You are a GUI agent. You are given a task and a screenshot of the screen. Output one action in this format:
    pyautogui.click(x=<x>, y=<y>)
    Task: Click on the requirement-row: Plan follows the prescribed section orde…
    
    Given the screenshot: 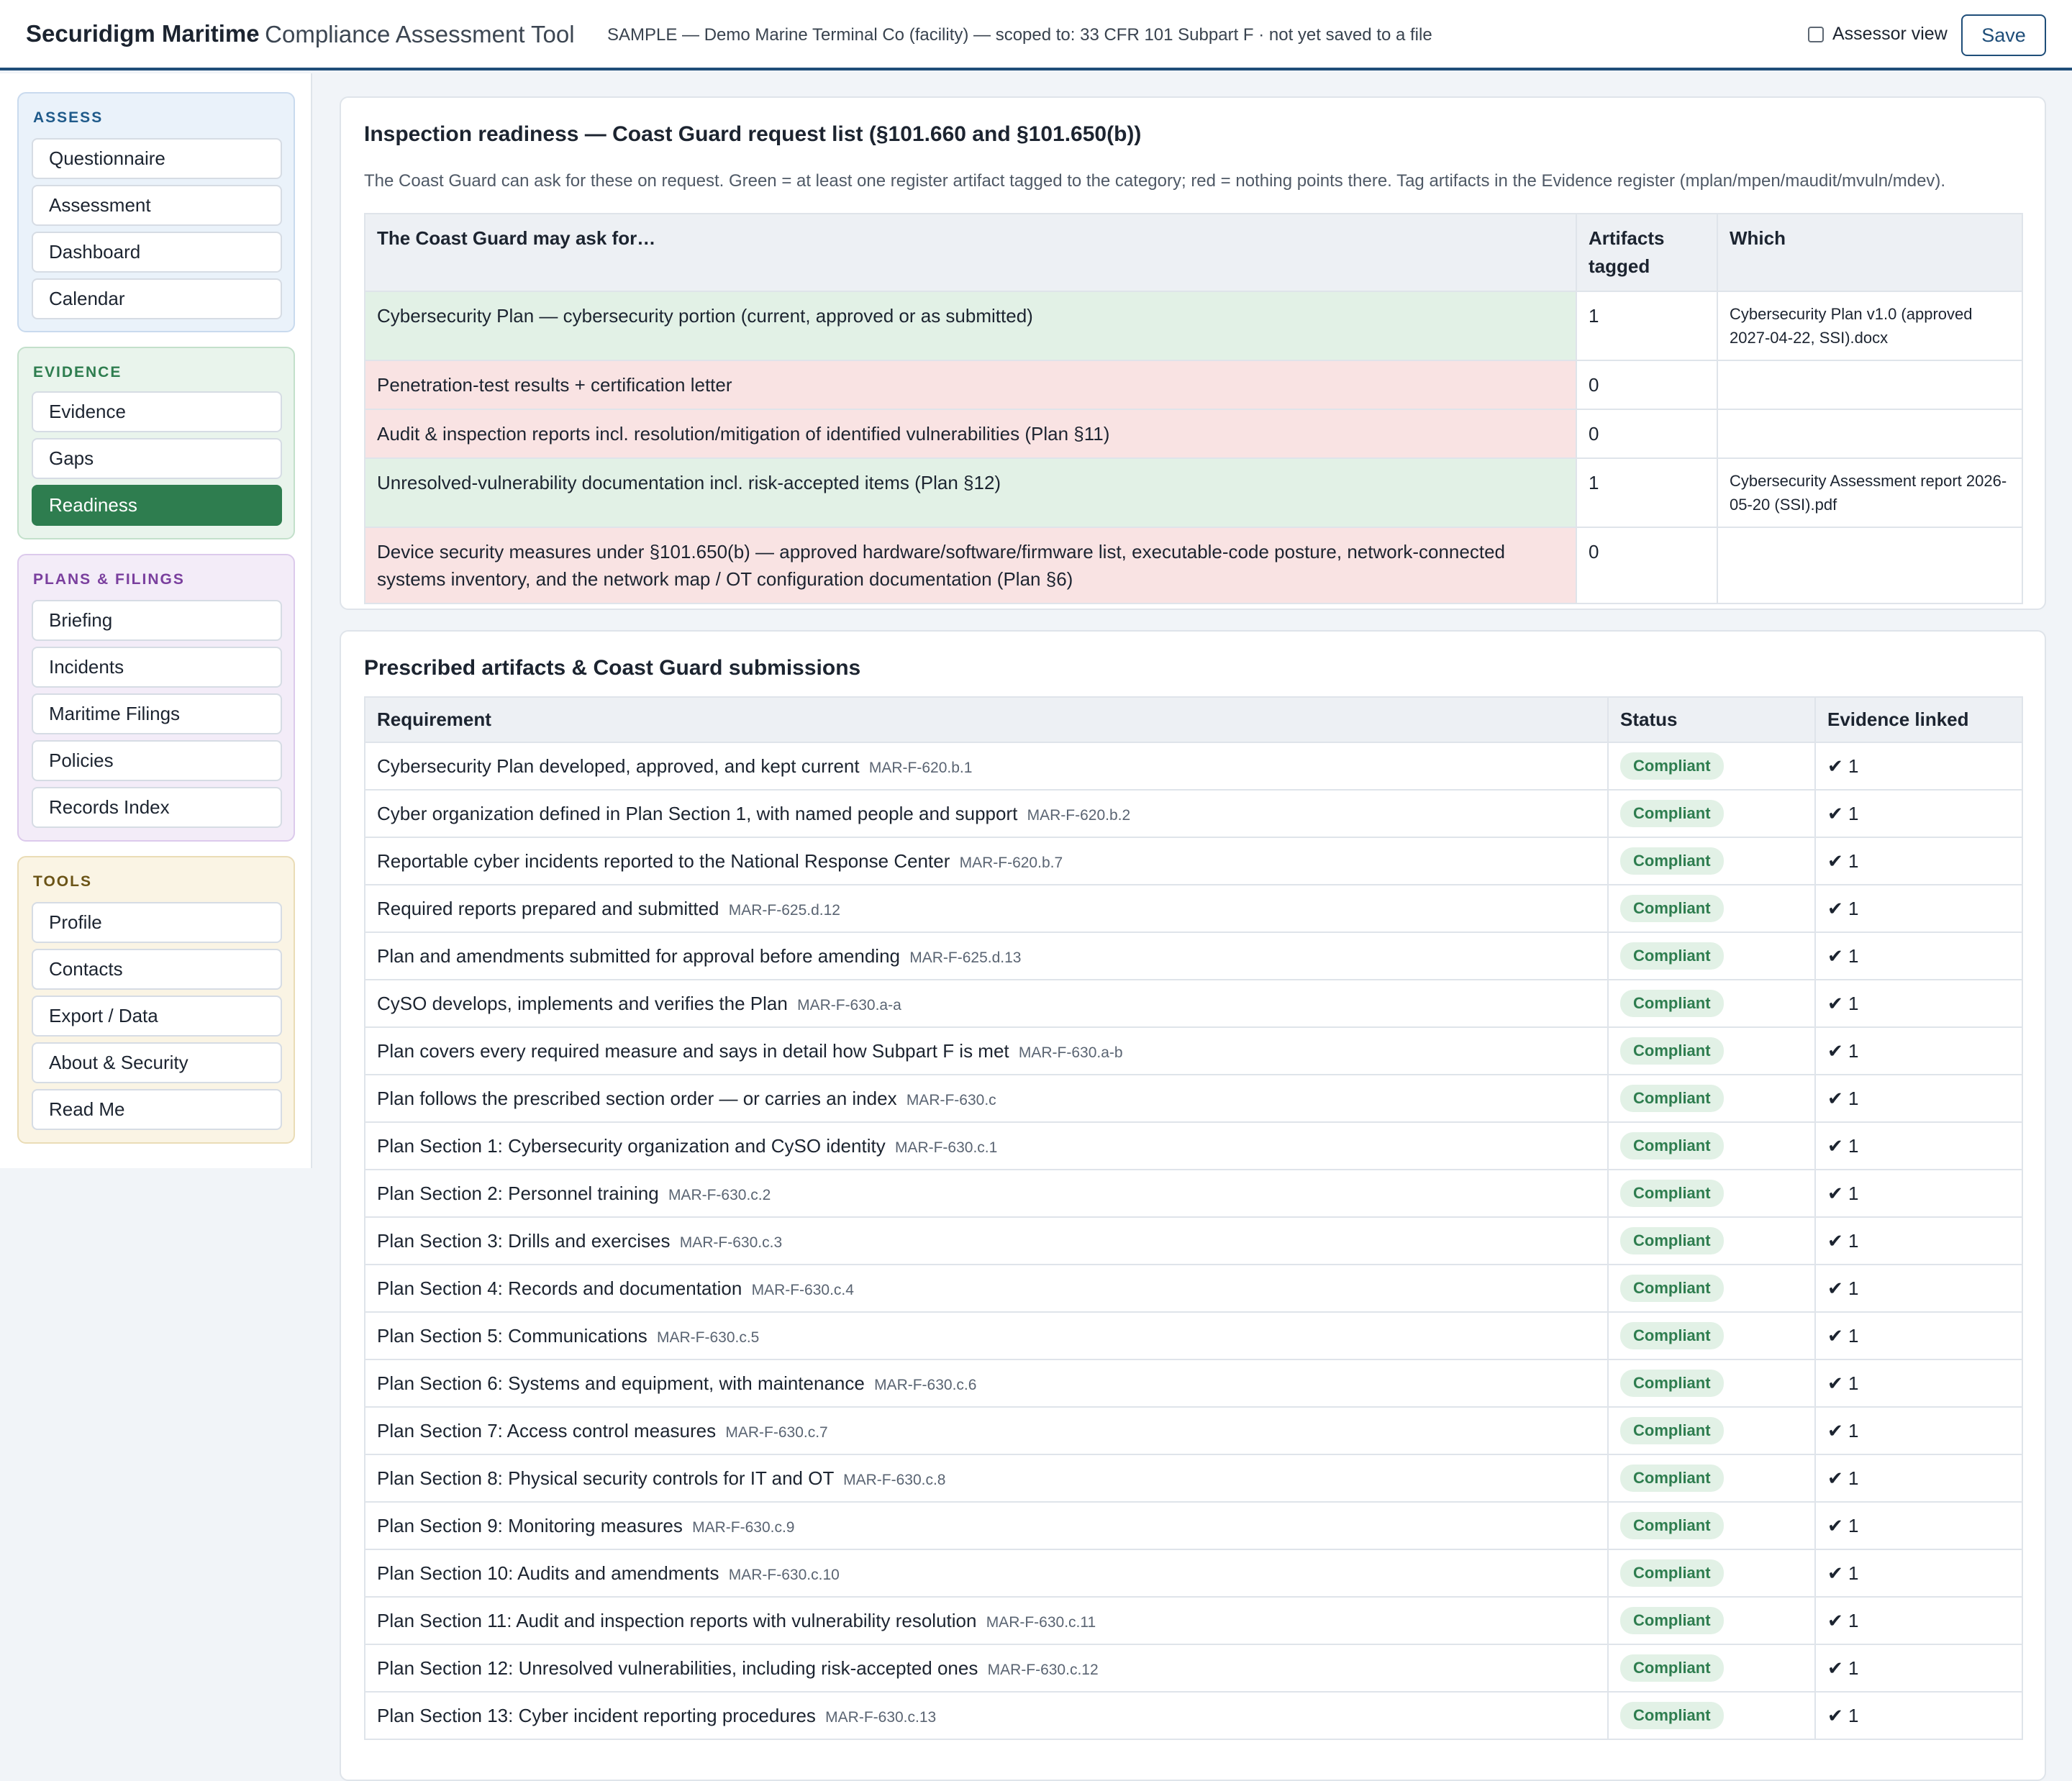 What is the action you would take?
    pyautogui.click(x=1193, y=1098)
    